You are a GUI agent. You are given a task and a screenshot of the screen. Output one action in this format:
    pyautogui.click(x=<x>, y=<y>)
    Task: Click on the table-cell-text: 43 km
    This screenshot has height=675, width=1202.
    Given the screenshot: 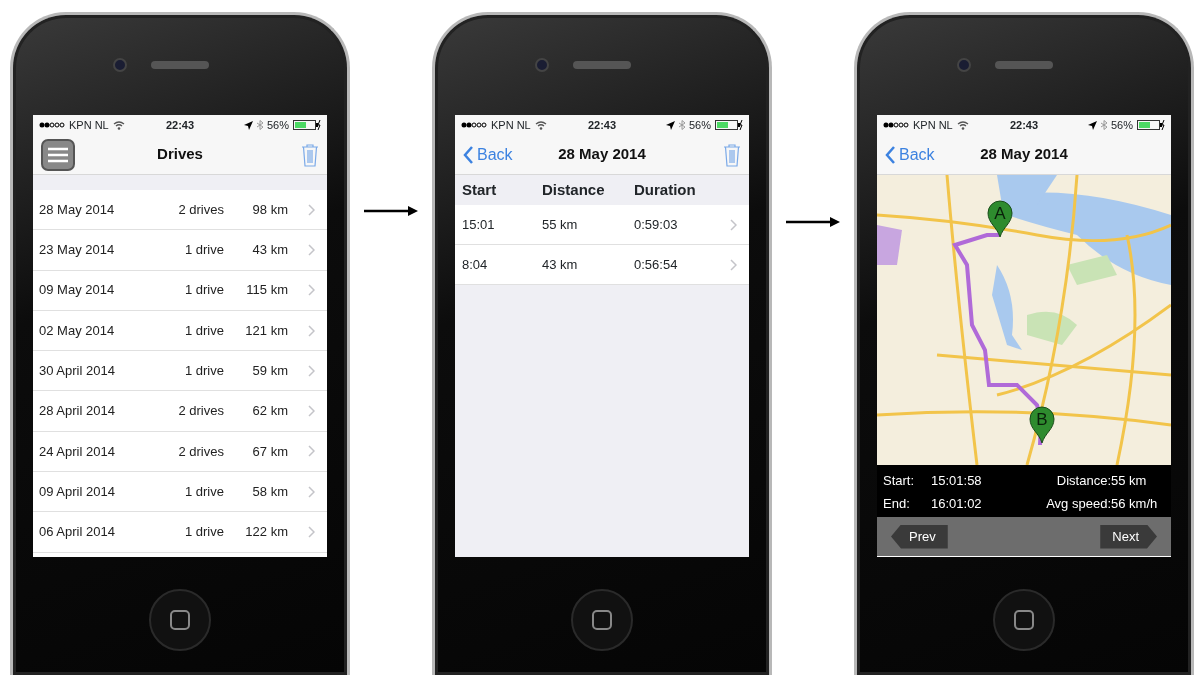 What is the action you would take?
    pyautogui.click(x=560, y=264)
    